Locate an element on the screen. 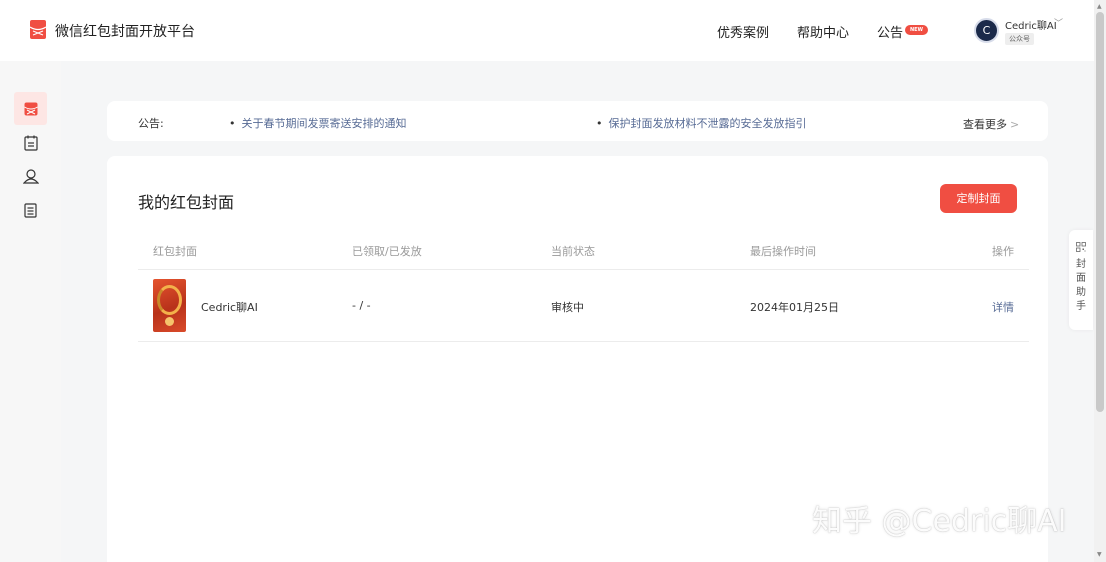 This screenshot has width=1106, height=562. cover-thumbnail is located at coordinates (169, 305).